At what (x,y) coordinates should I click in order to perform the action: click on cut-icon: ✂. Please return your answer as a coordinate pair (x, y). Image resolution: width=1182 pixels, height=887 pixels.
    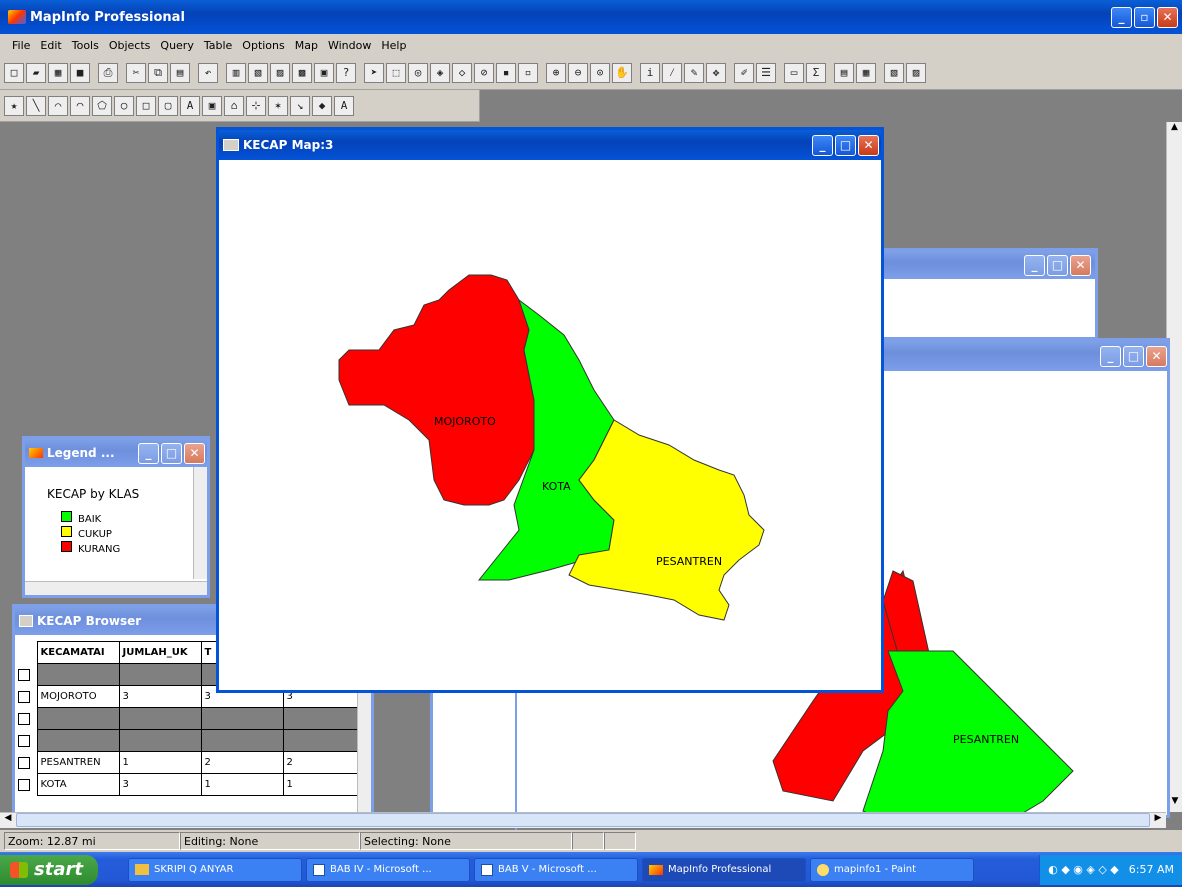
    Looking at the image, I should click on (136, 72).